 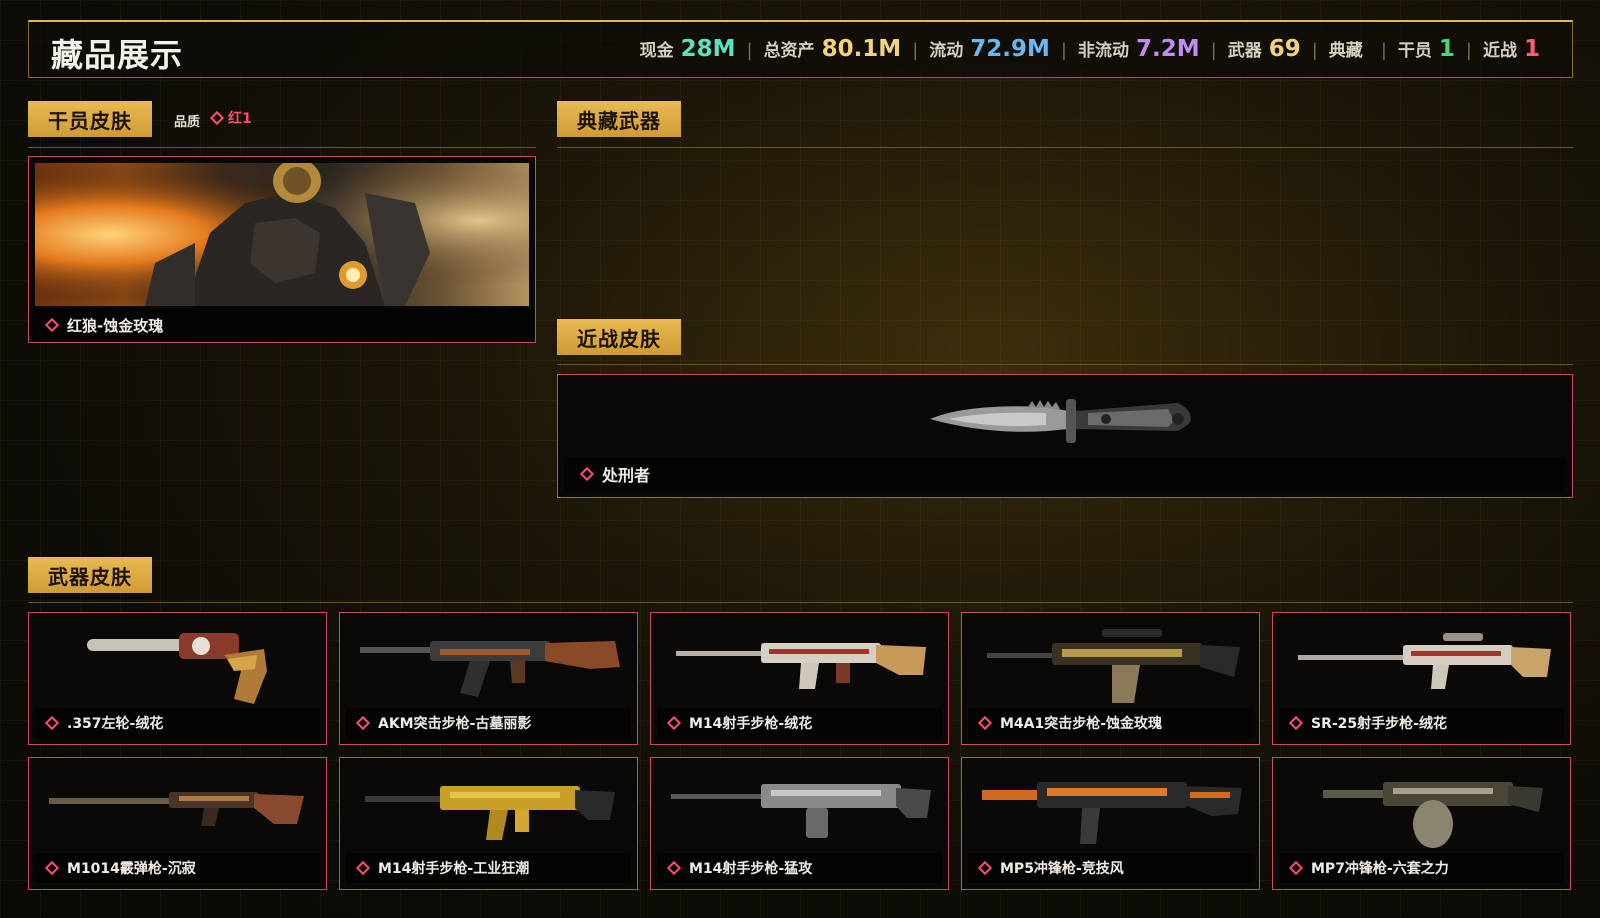 I want to click on operator-skin-card: 红狼-蚀金玫瑰, so click(x=282, y=249).